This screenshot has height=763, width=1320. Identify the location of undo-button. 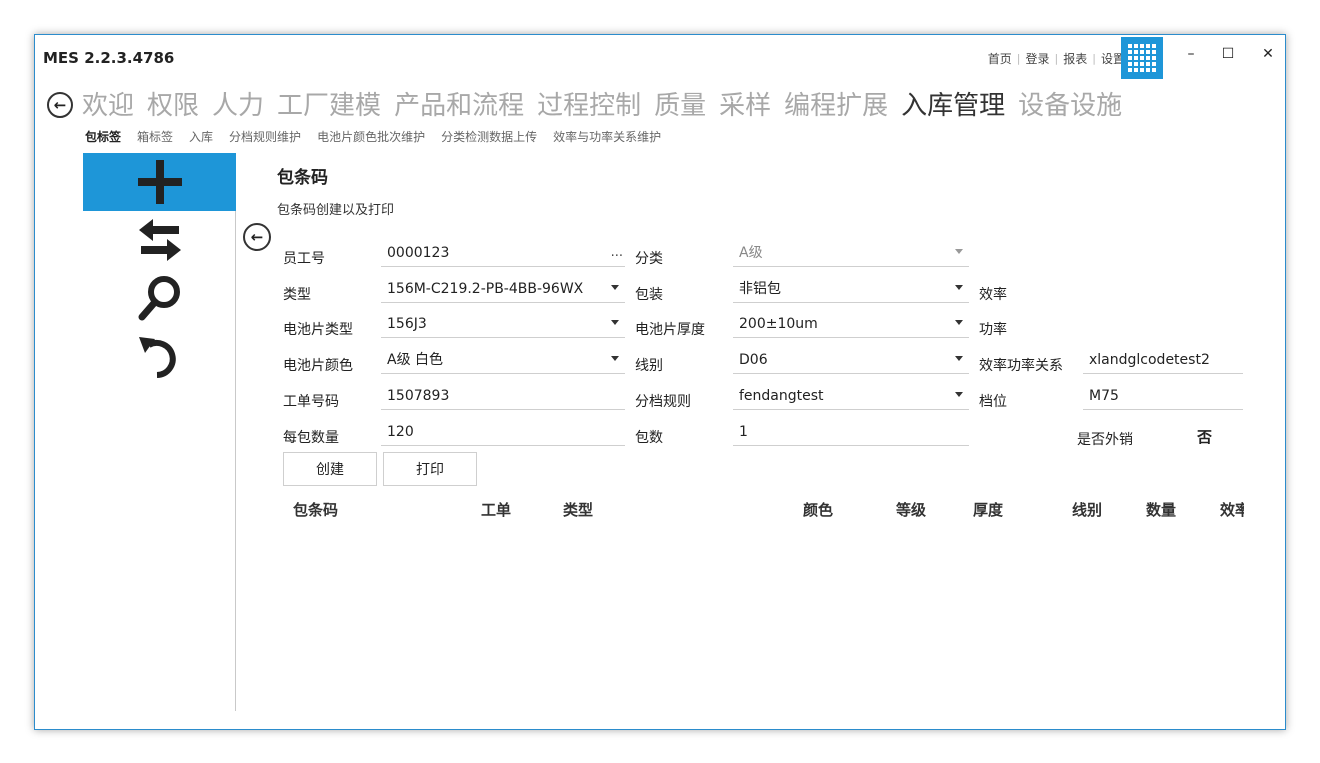
(159, 356).